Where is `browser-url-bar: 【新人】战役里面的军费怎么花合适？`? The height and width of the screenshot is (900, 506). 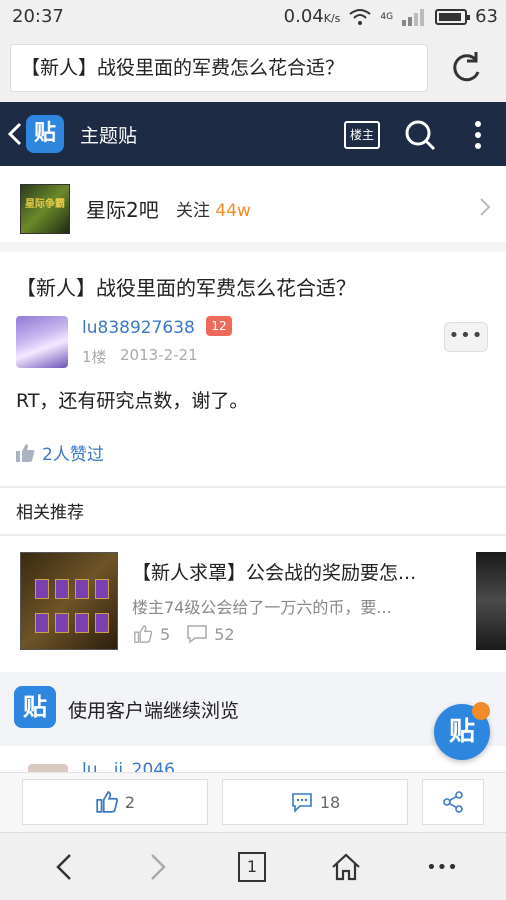
browser-url-bar: 【新人】战役里面的军费怎么花合适？ is located at coordinates (253, 68).